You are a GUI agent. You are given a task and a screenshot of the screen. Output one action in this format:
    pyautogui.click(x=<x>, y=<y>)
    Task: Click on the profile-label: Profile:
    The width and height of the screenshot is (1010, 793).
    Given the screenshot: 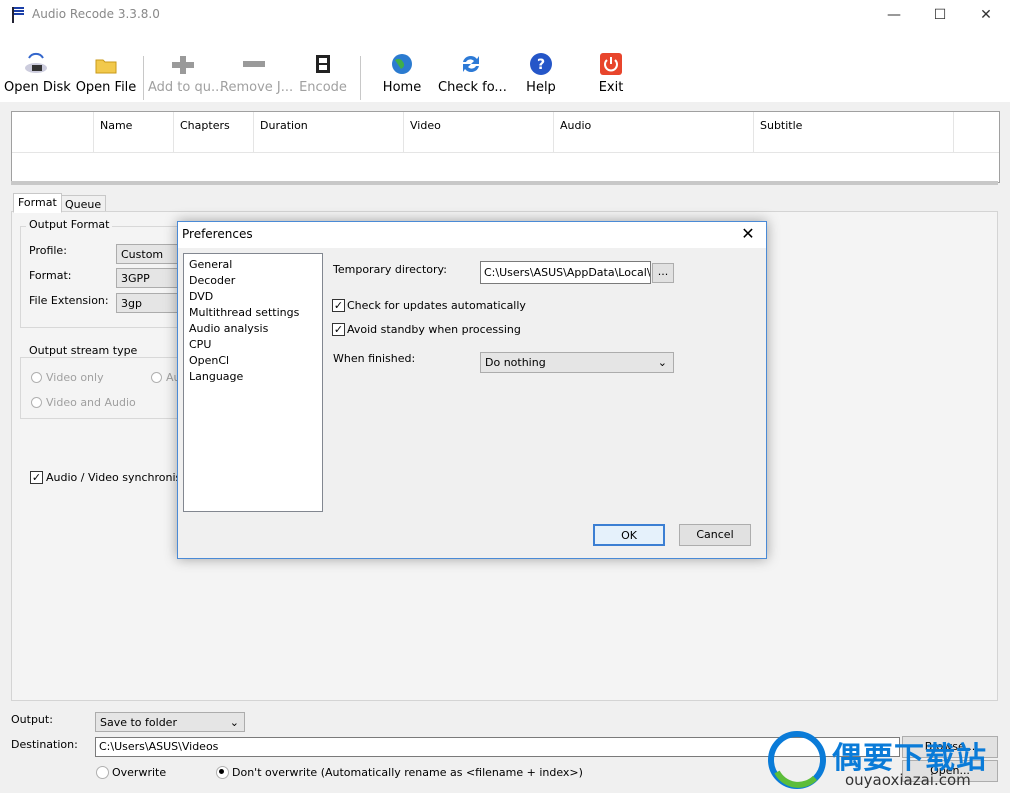 What is the action you would take?
    pyautogui.click(x=48, y=250)
    